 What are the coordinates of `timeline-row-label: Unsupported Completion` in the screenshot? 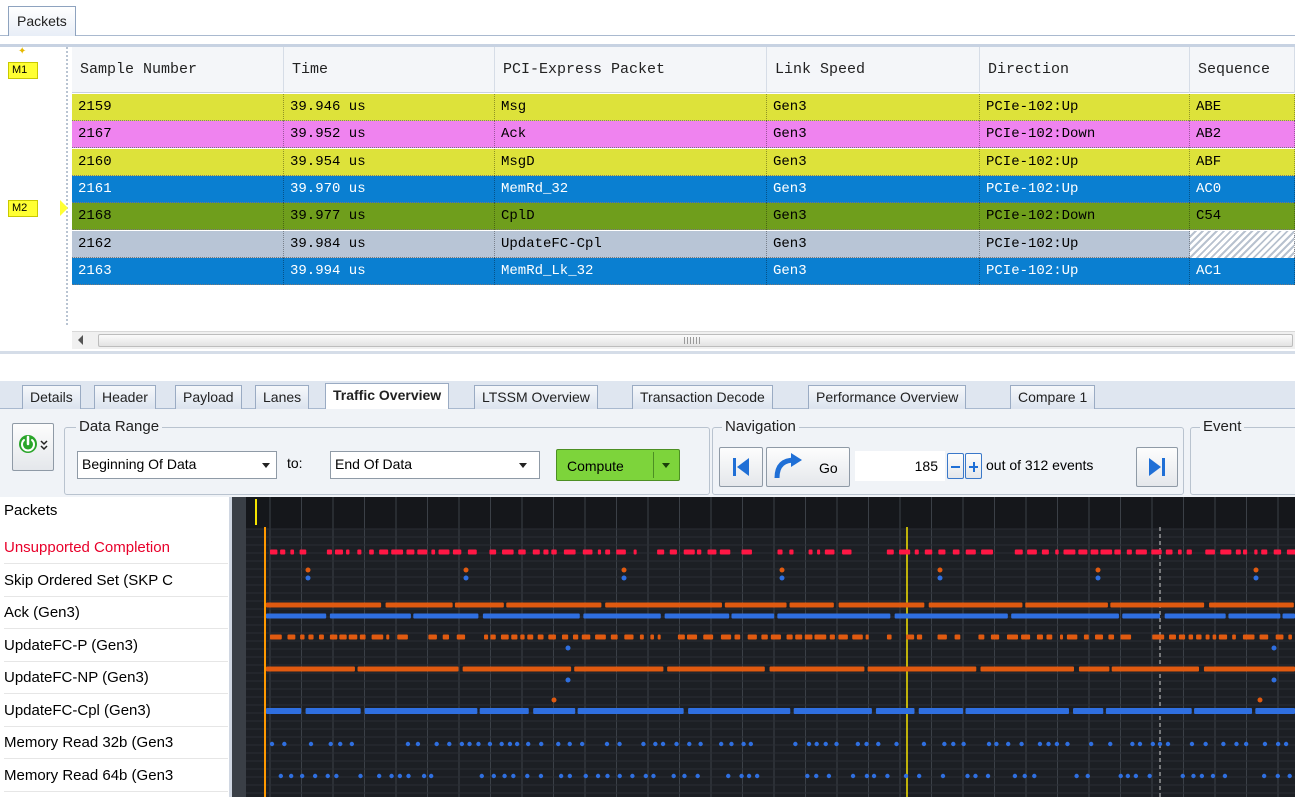 It's located at (116, 548).